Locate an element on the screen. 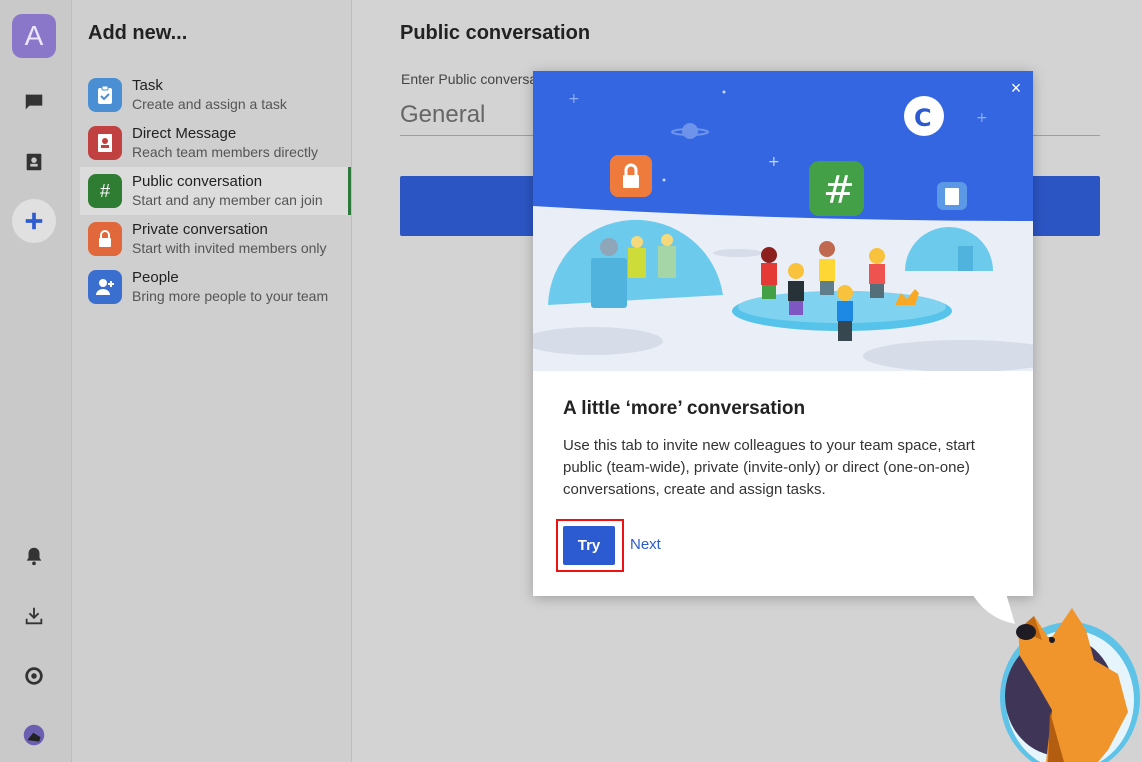  next-link: Next is located at coordinates (645, 544).